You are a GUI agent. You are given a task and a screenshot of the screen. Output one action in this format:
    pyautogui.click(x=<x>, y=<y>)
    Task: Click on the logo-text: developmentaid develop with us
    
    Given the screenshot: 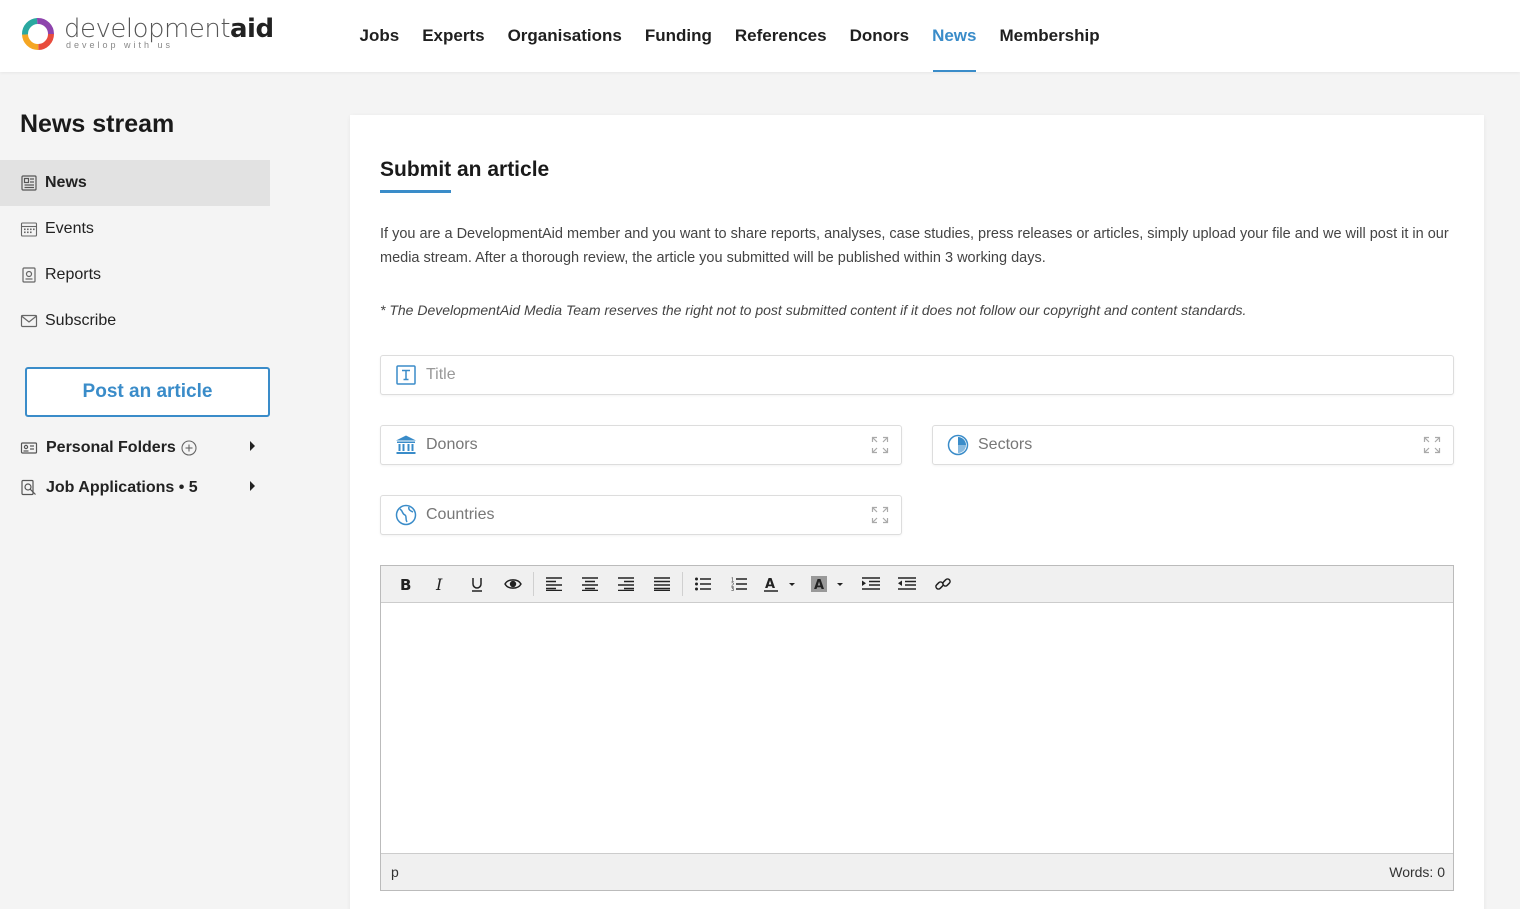 What is the action you would take?
    pyautogui.click(x=169, y=32)
    